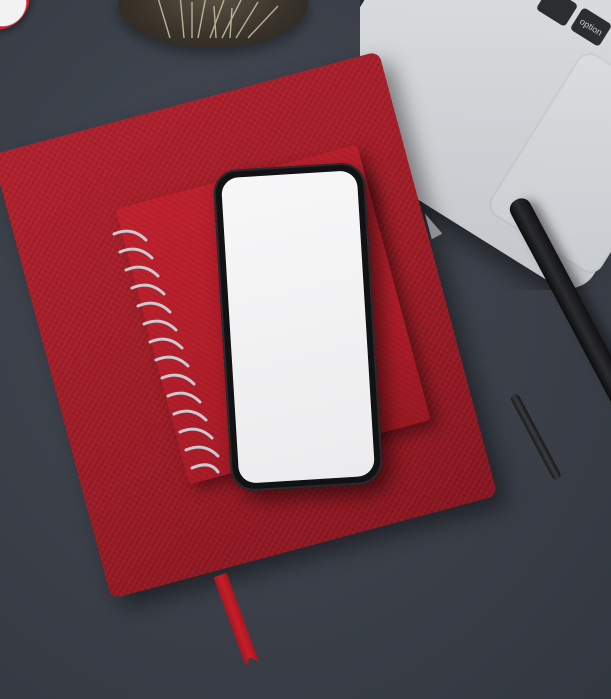 This screenshot has width=611, height=699. What do you see at coordinates (536, 436) in the screenshot?
I see `pen-clip` at bounding box center [536, 436].